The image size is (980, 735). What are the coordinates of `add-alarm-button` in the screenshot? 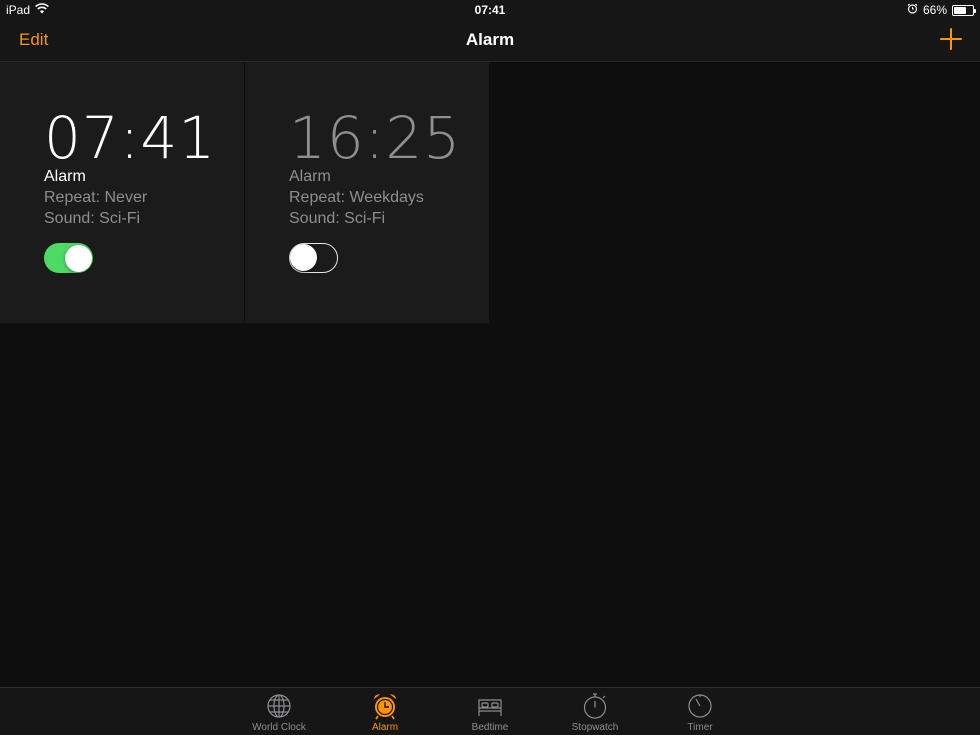 It's located at (951, 39).